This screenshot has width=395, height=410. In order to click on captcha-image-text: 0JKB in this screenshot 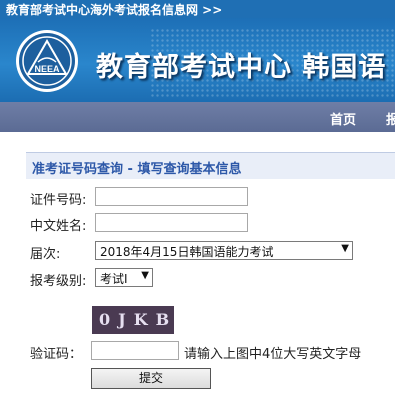, I will do `click(136, 319)`.